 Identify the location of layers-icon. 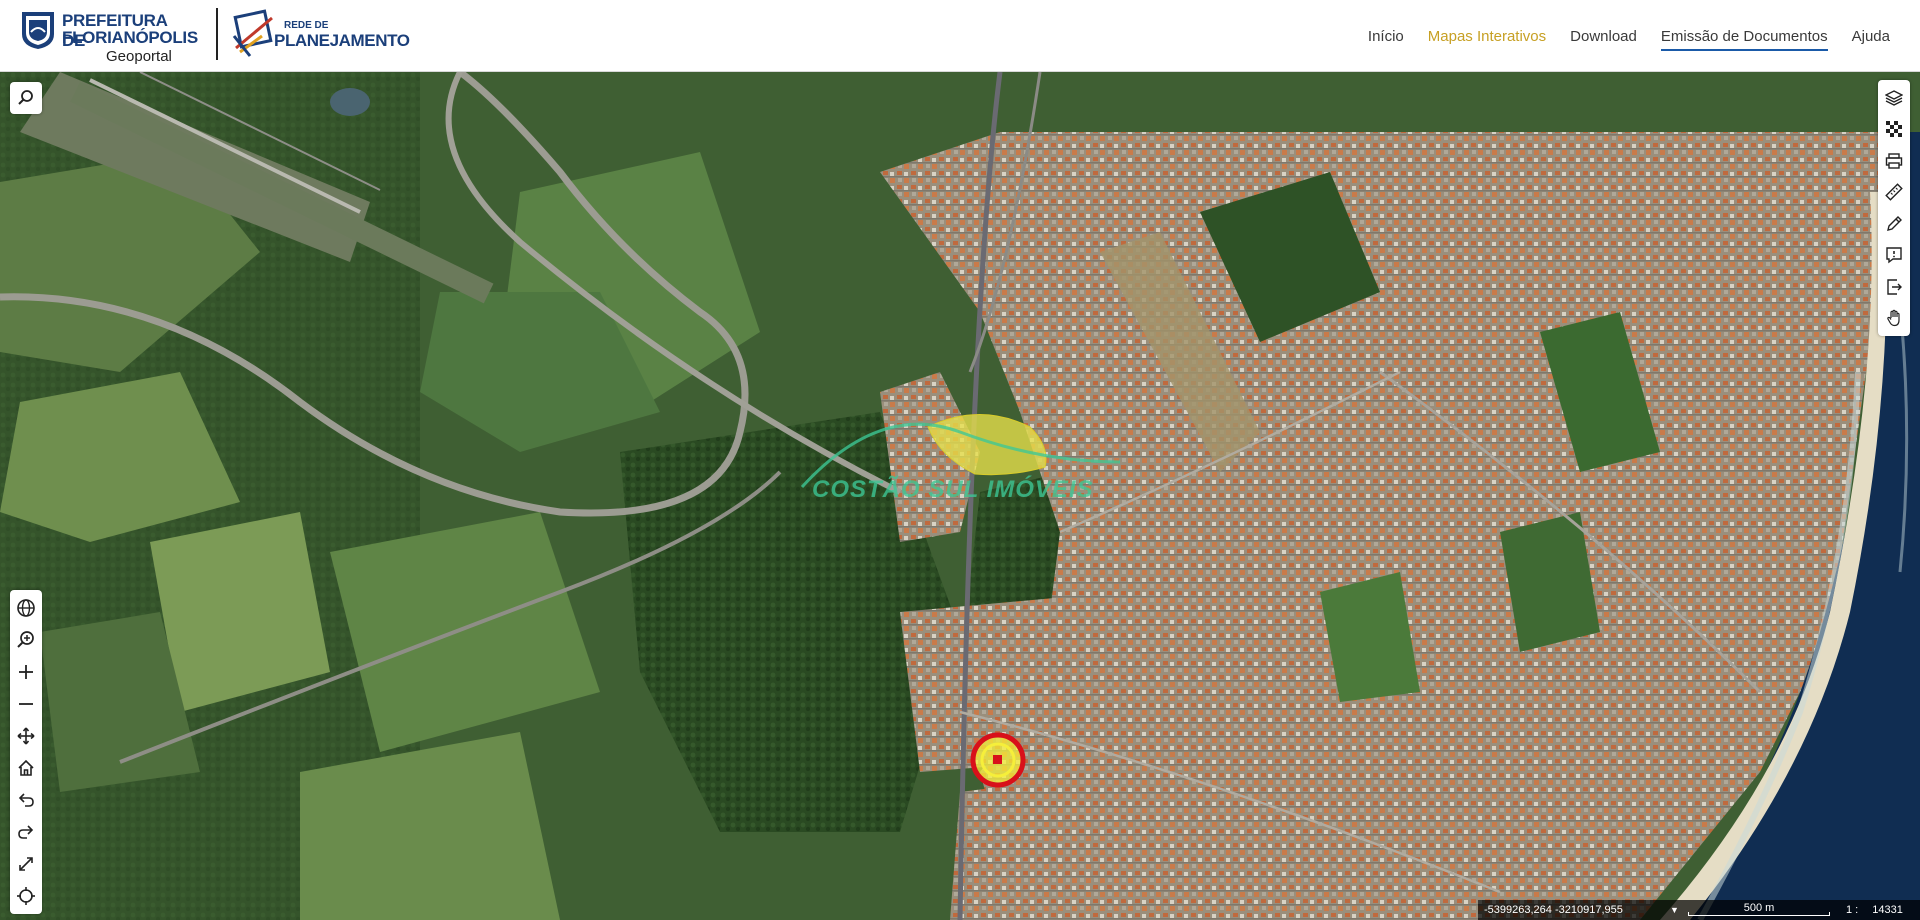
(1894, 97).